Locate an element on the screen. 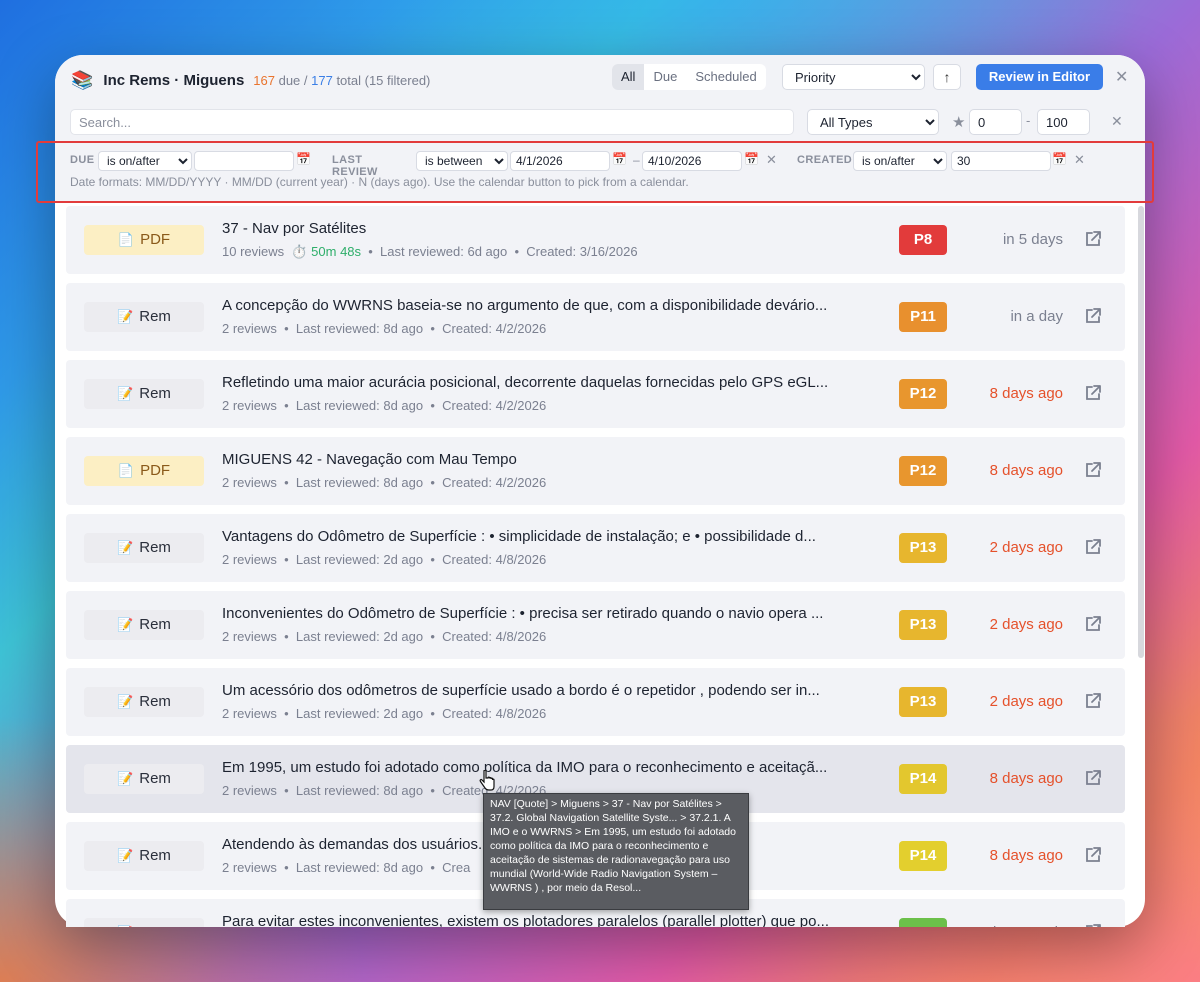 This screenshot has width=1200, height=982. sort-direction-button: ↑ is located at coordinates (947, 77).